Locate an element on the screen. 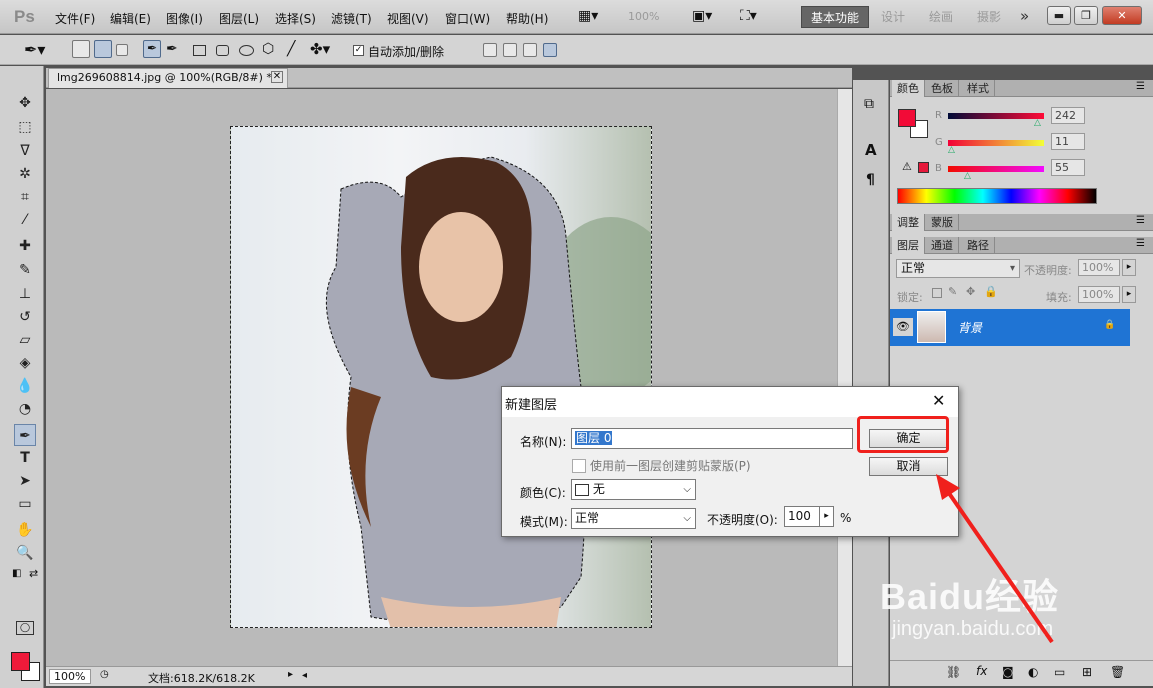  rectangle-tool-icon: ▭ is located at coordinates (25, 504).